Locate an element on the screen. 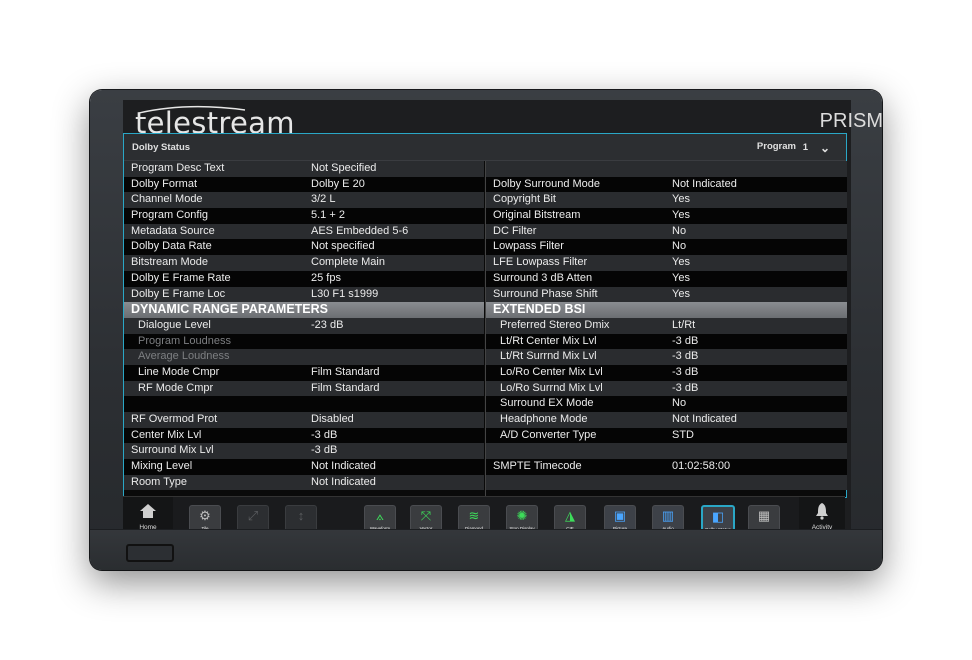  row-value: Dolby E 20 is located at coordinates (338, 183).